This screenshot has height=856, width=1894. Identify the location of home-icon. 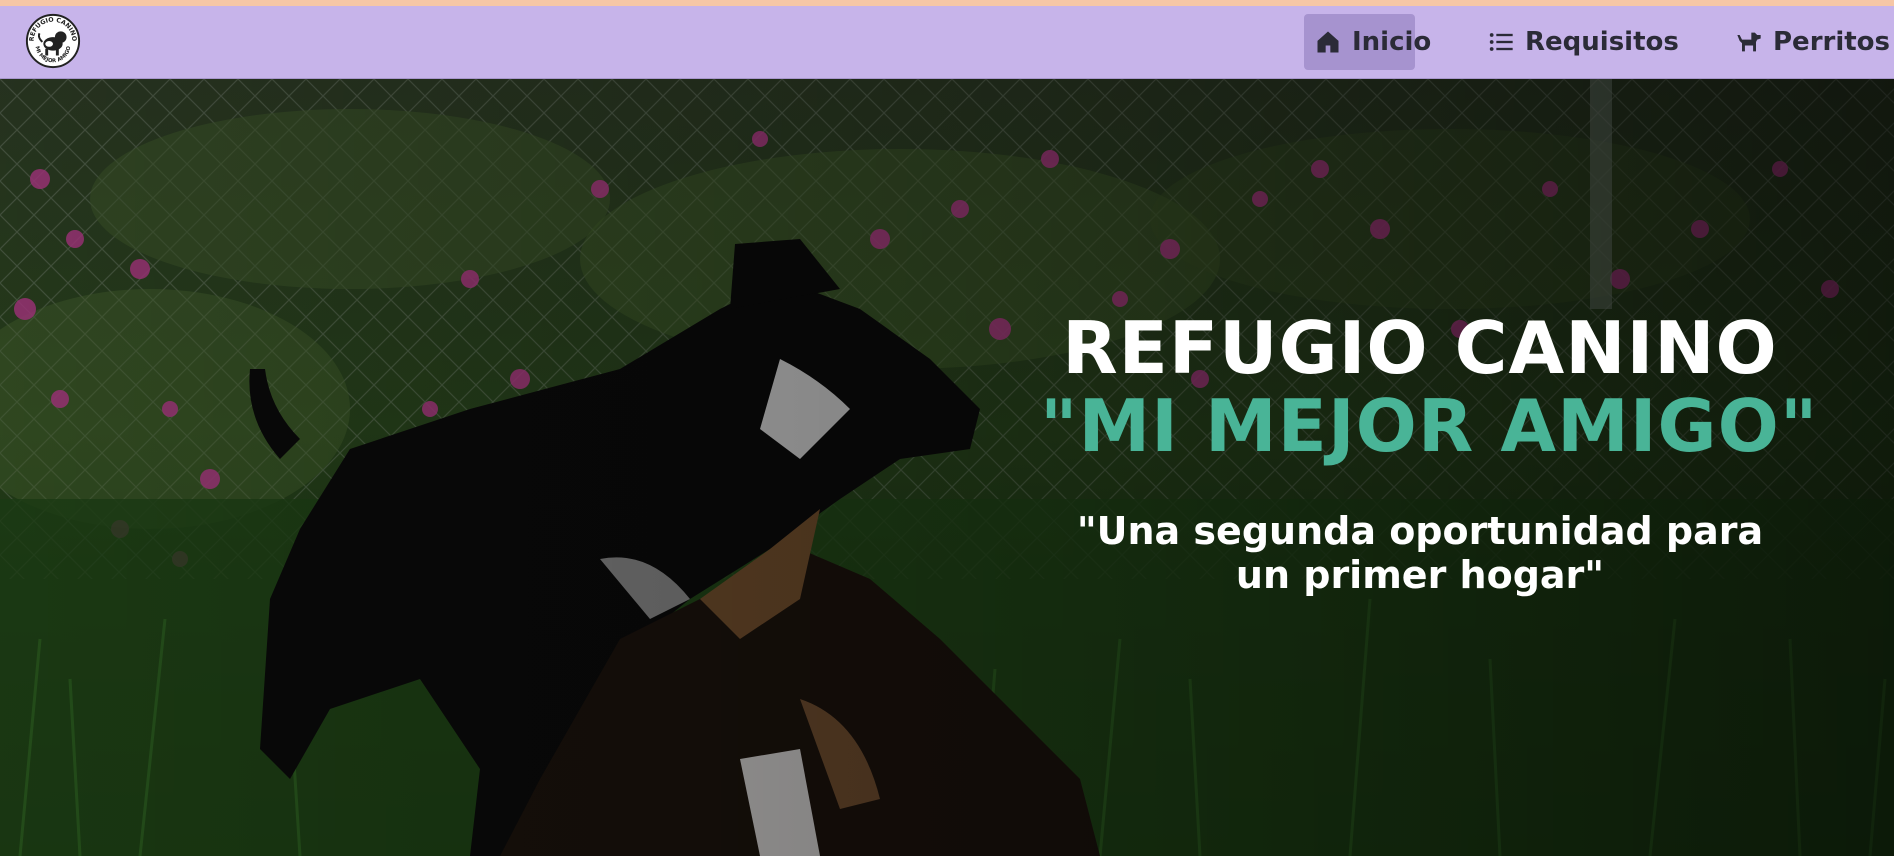
(1328, 42).